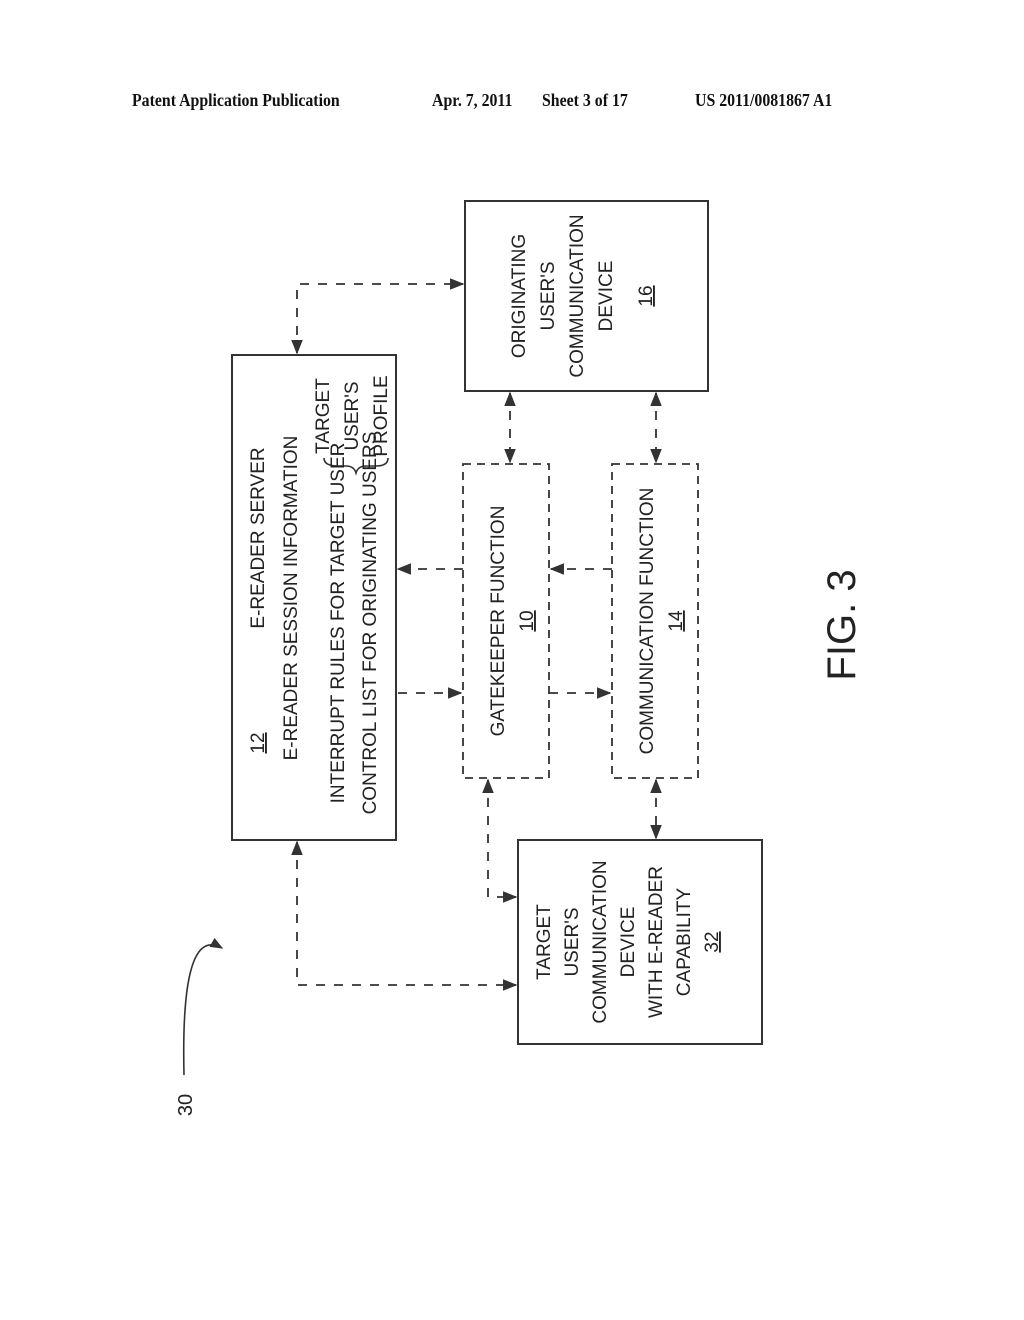 The width and height of the screenshot is (1024, 1320). I want to click on system-ref-label: 30, so click(186, 1105).